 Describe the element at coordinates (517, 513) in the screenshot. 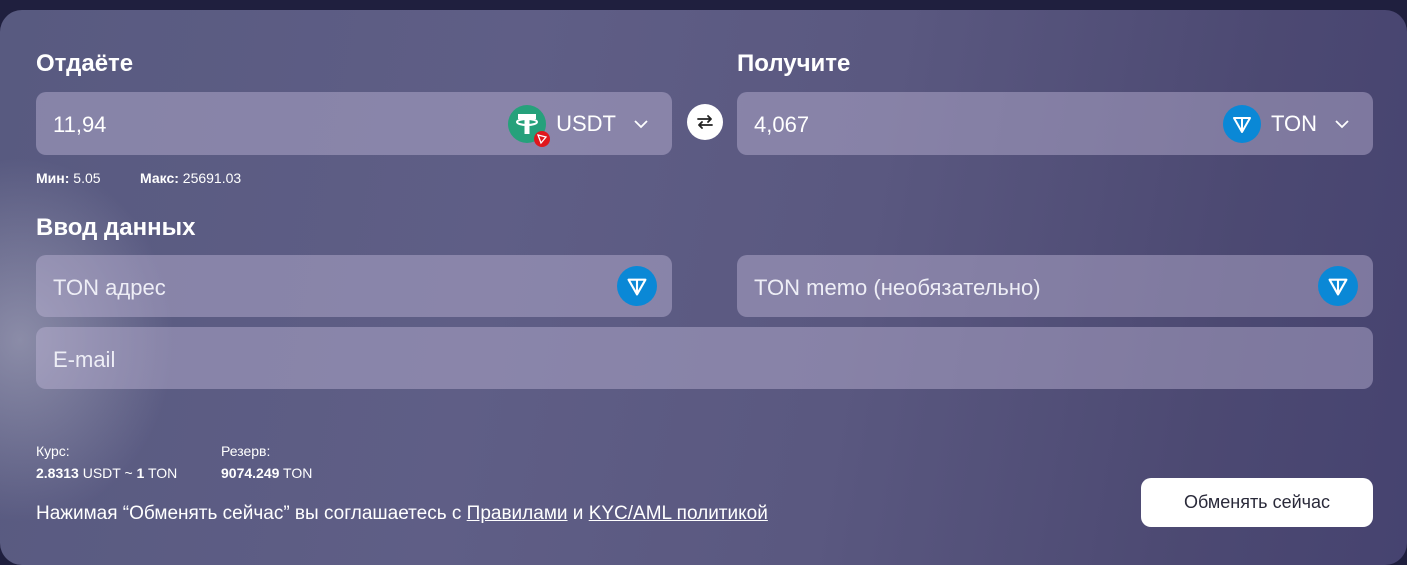

I see `rules-link: Правилами` at that location.